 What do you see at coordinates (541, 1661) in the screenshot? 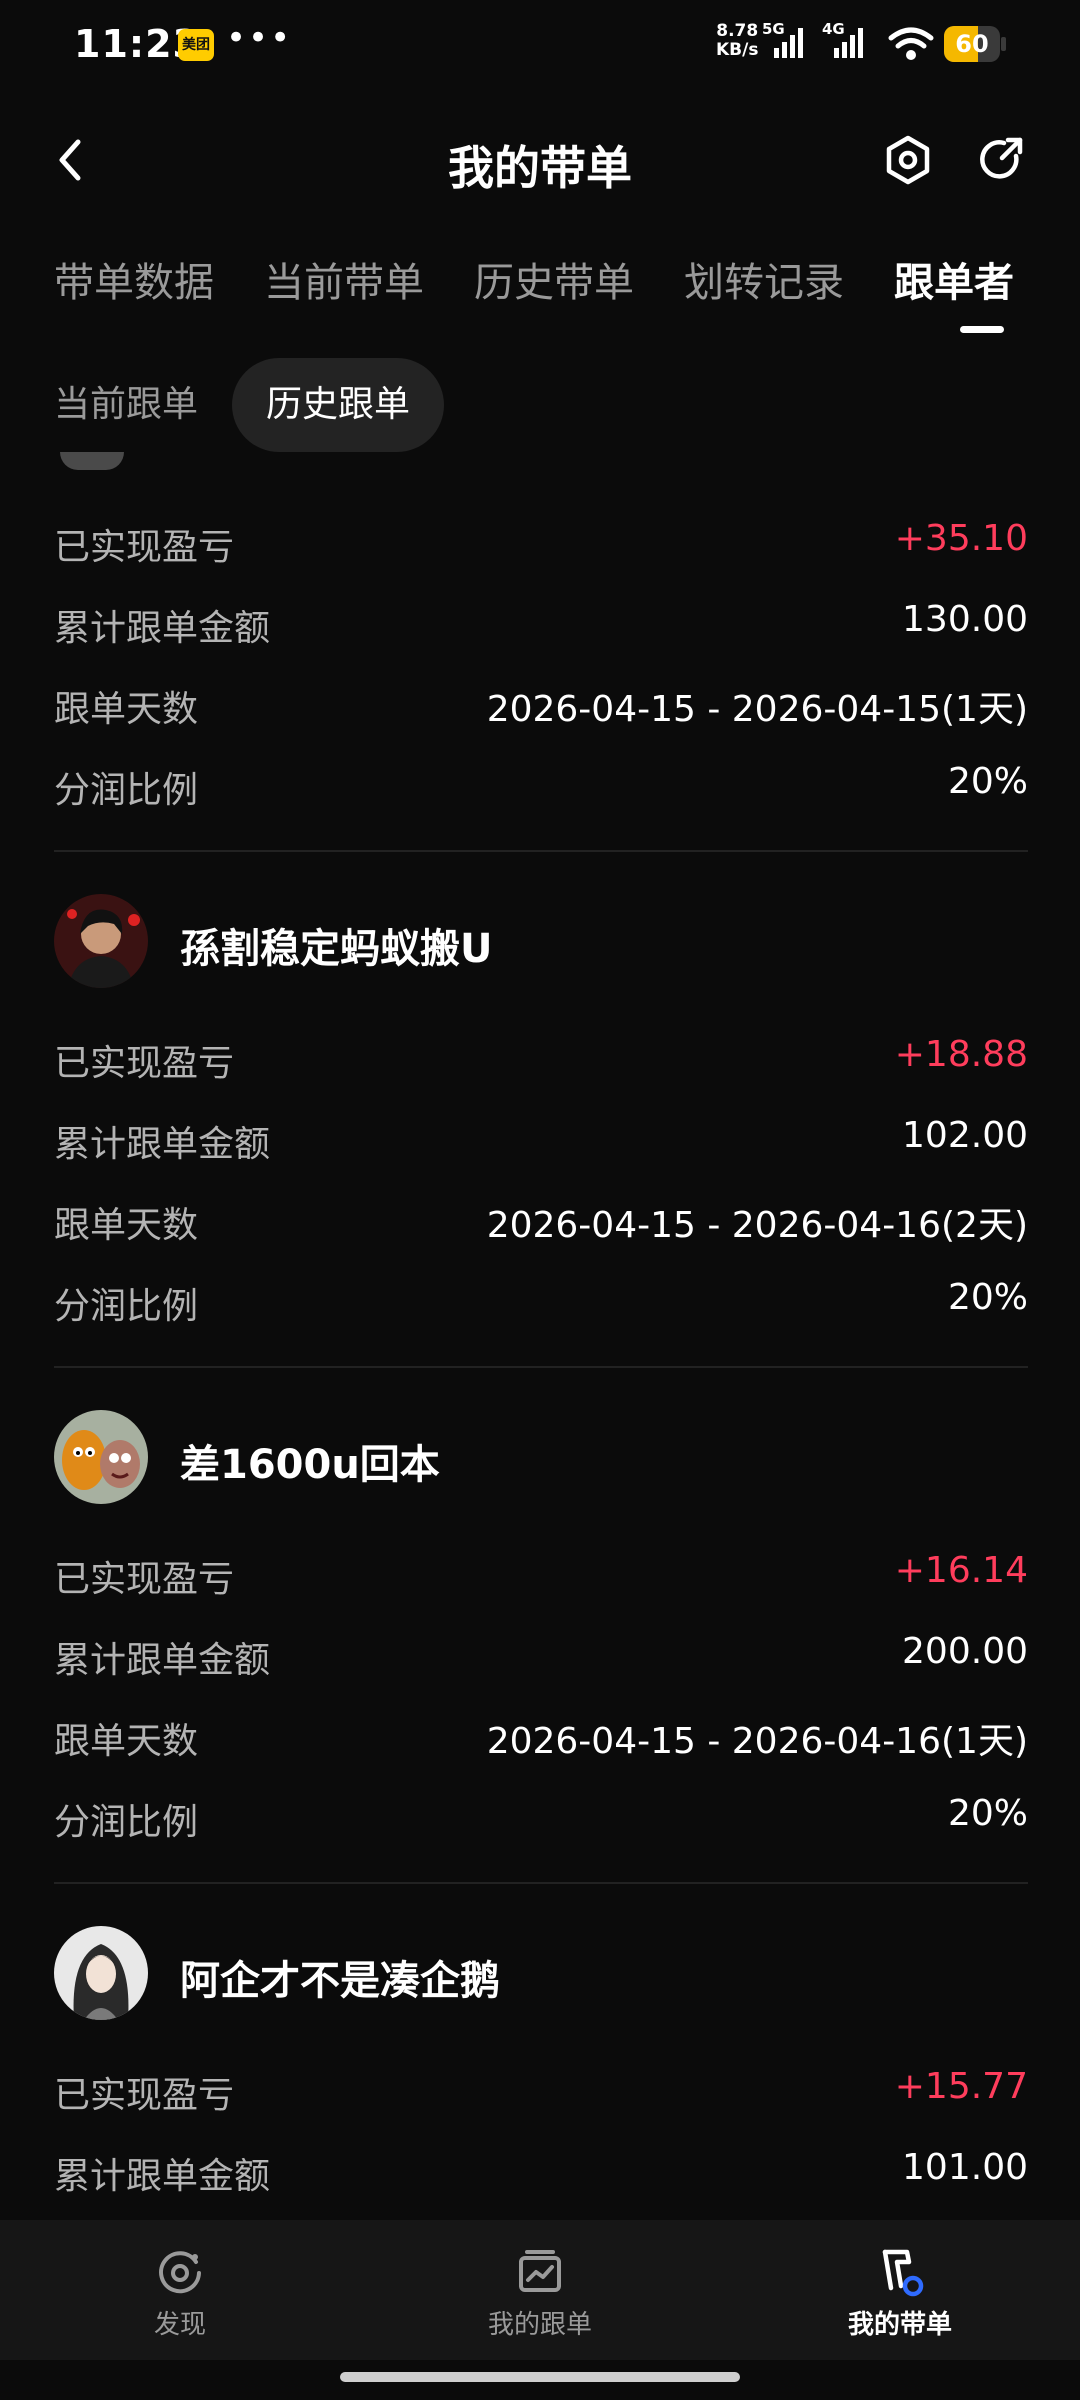
I see `amount-row: 累计跟单金额 200.00` at bounding box center [541, 1661].